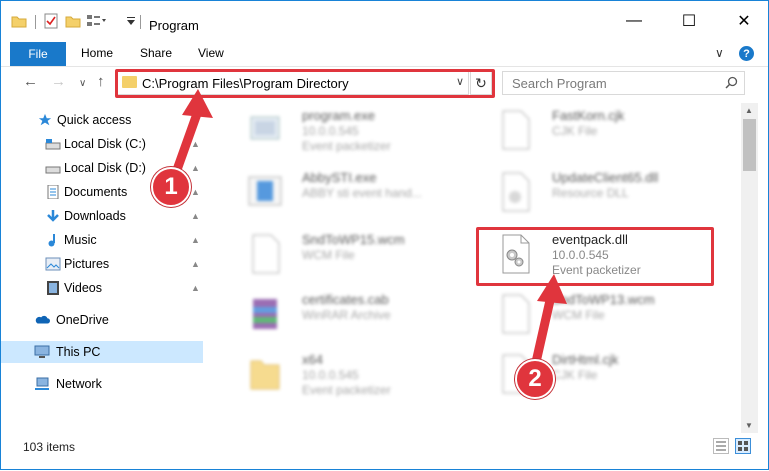  I want to click on dll-icon, so click(516, 192).